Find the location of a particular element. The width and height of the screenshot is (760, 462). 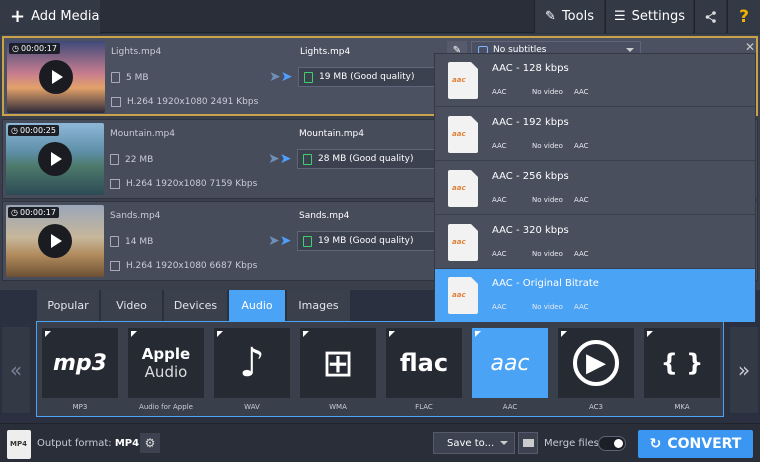

scroll-right-button: » is located at coordinates (744, 370).